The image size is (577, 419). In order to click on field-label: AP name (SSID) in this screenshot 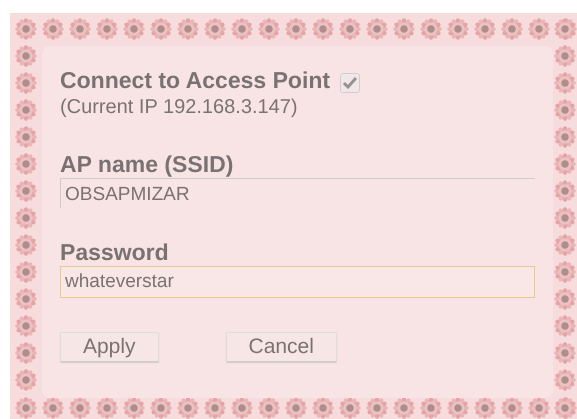, I will do `click(147, 164)`.